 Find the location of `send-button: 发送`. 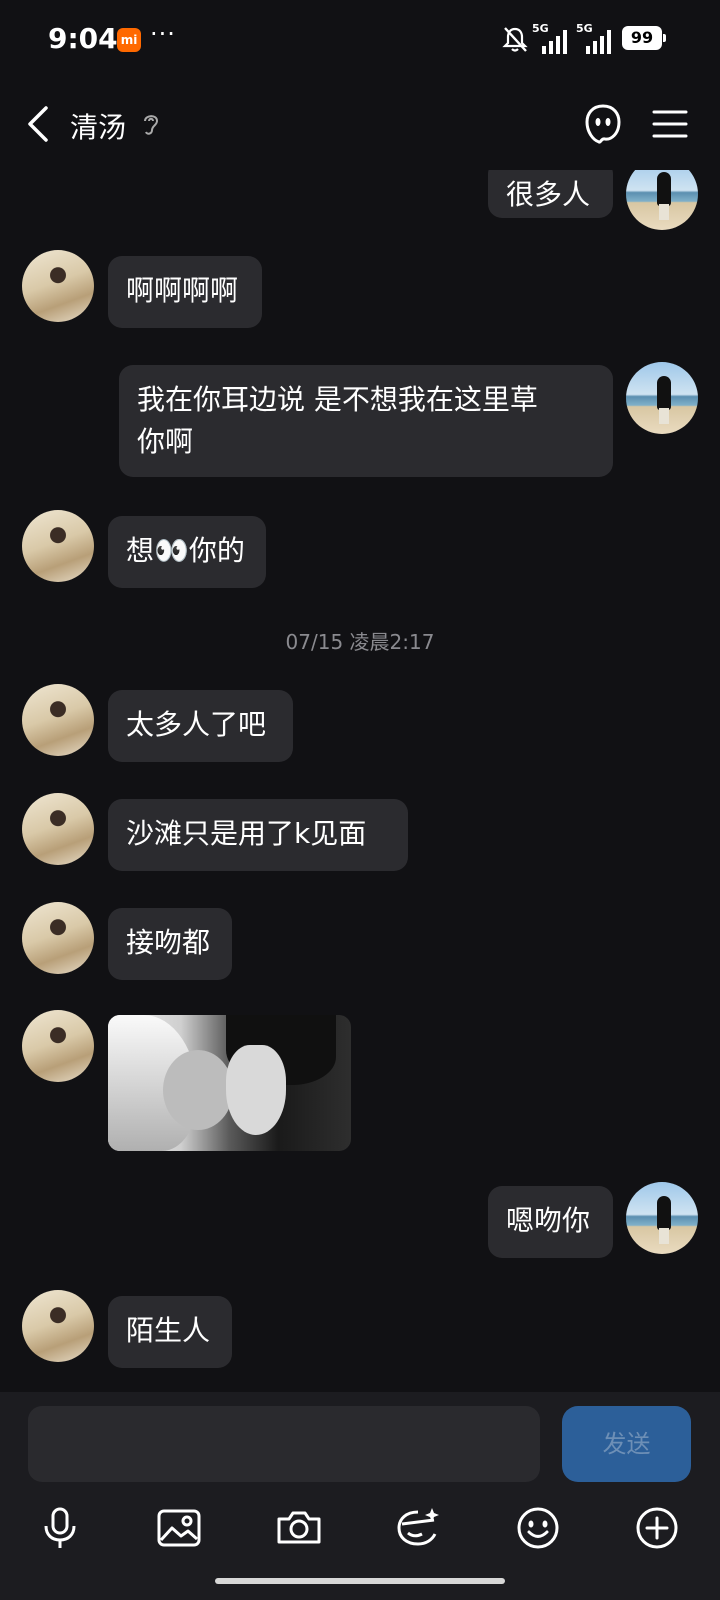

send-button: 发送 is located at coordinates (626, 1444).